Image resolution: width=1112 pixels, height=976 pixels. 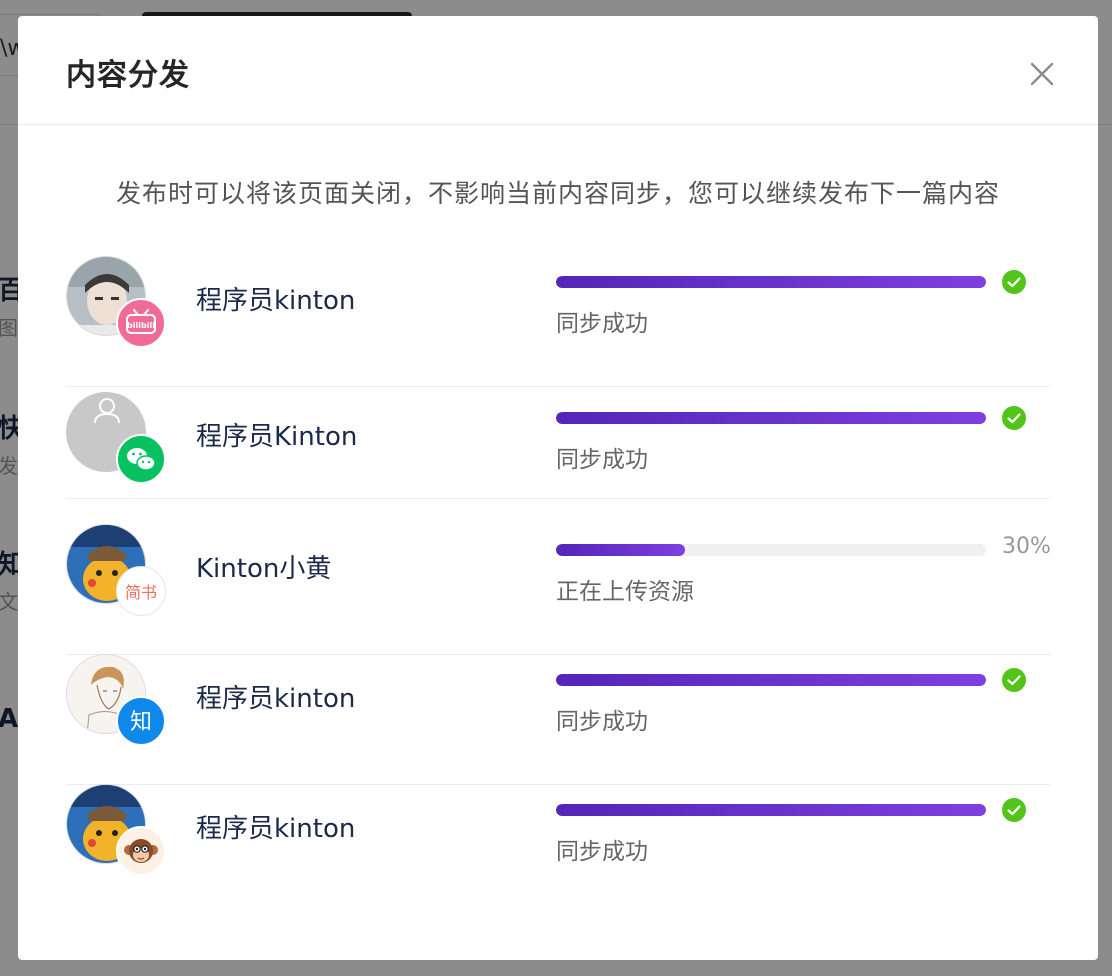 What do you see at coordinates (264, 569) in the screenshot?
I see `account-name: Kinton小黄` at bounding box center [264, 569].